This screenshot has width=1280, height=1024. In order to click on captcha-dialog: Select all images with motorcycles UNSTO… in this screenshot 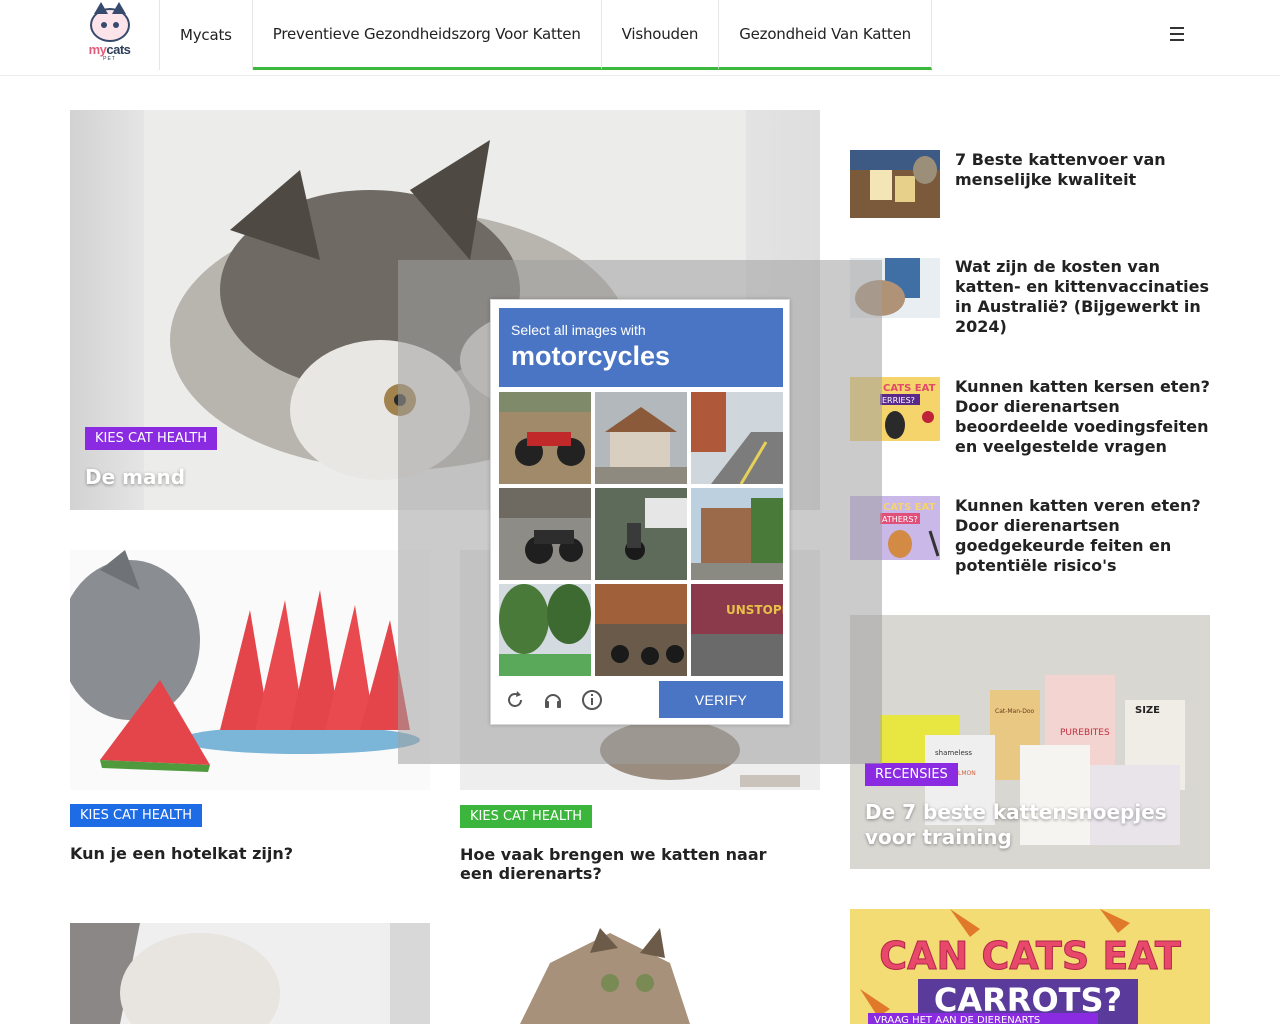, I will do `click(640, 512)`.